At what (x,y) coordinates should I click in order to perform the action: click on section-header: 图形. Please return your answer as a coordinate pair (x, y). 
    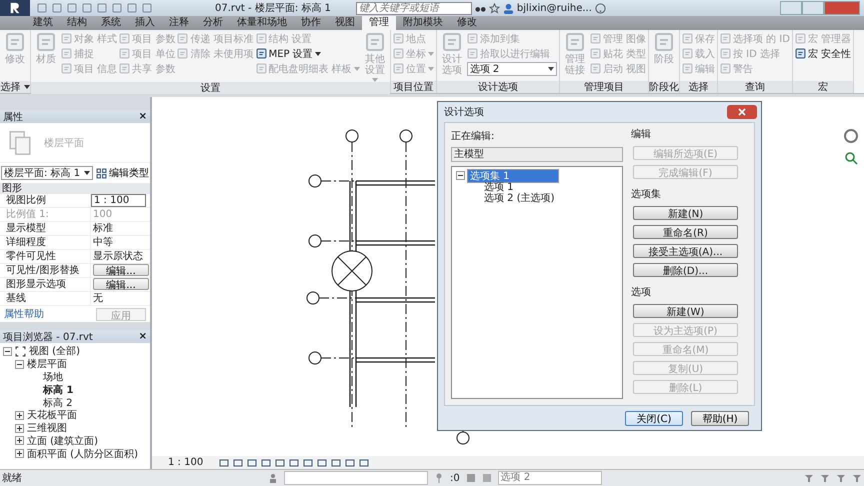
    Looking at the image, I should click on (75, 188).